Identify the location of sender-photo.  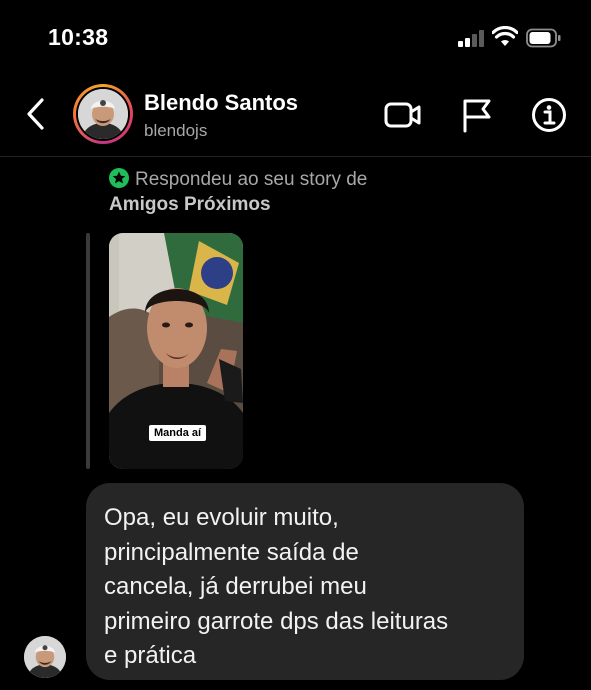
(45, 657).